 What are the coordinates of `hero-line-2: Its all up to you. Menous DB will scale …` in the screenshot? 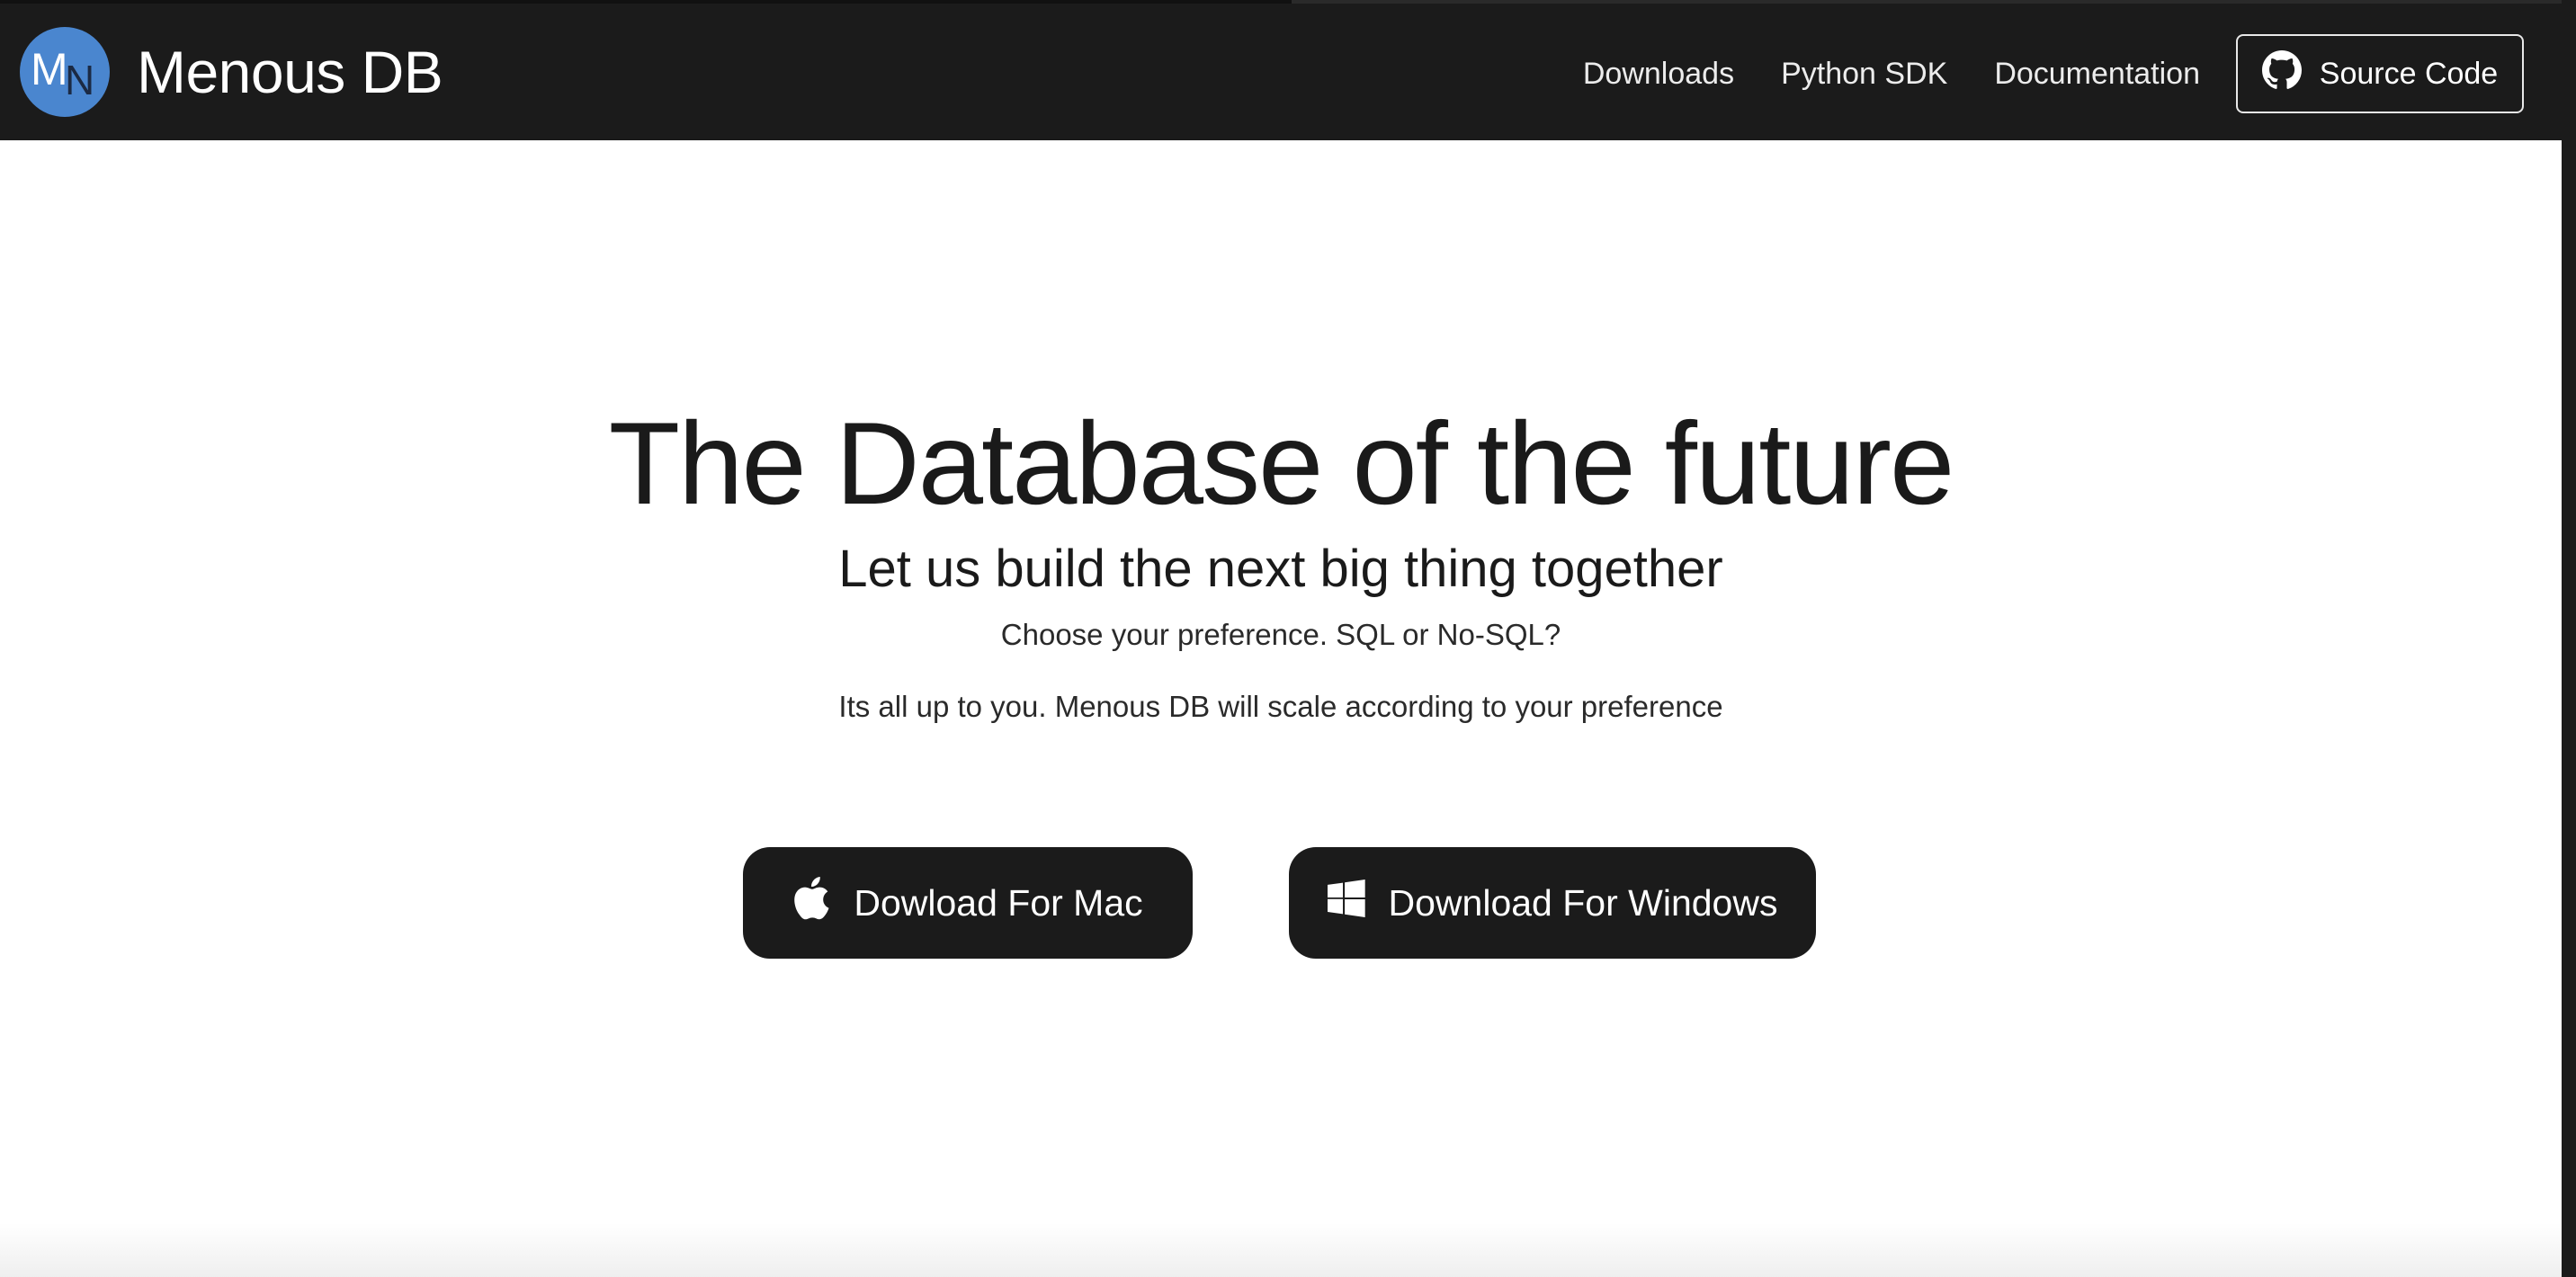 It's located at (1280, 706).